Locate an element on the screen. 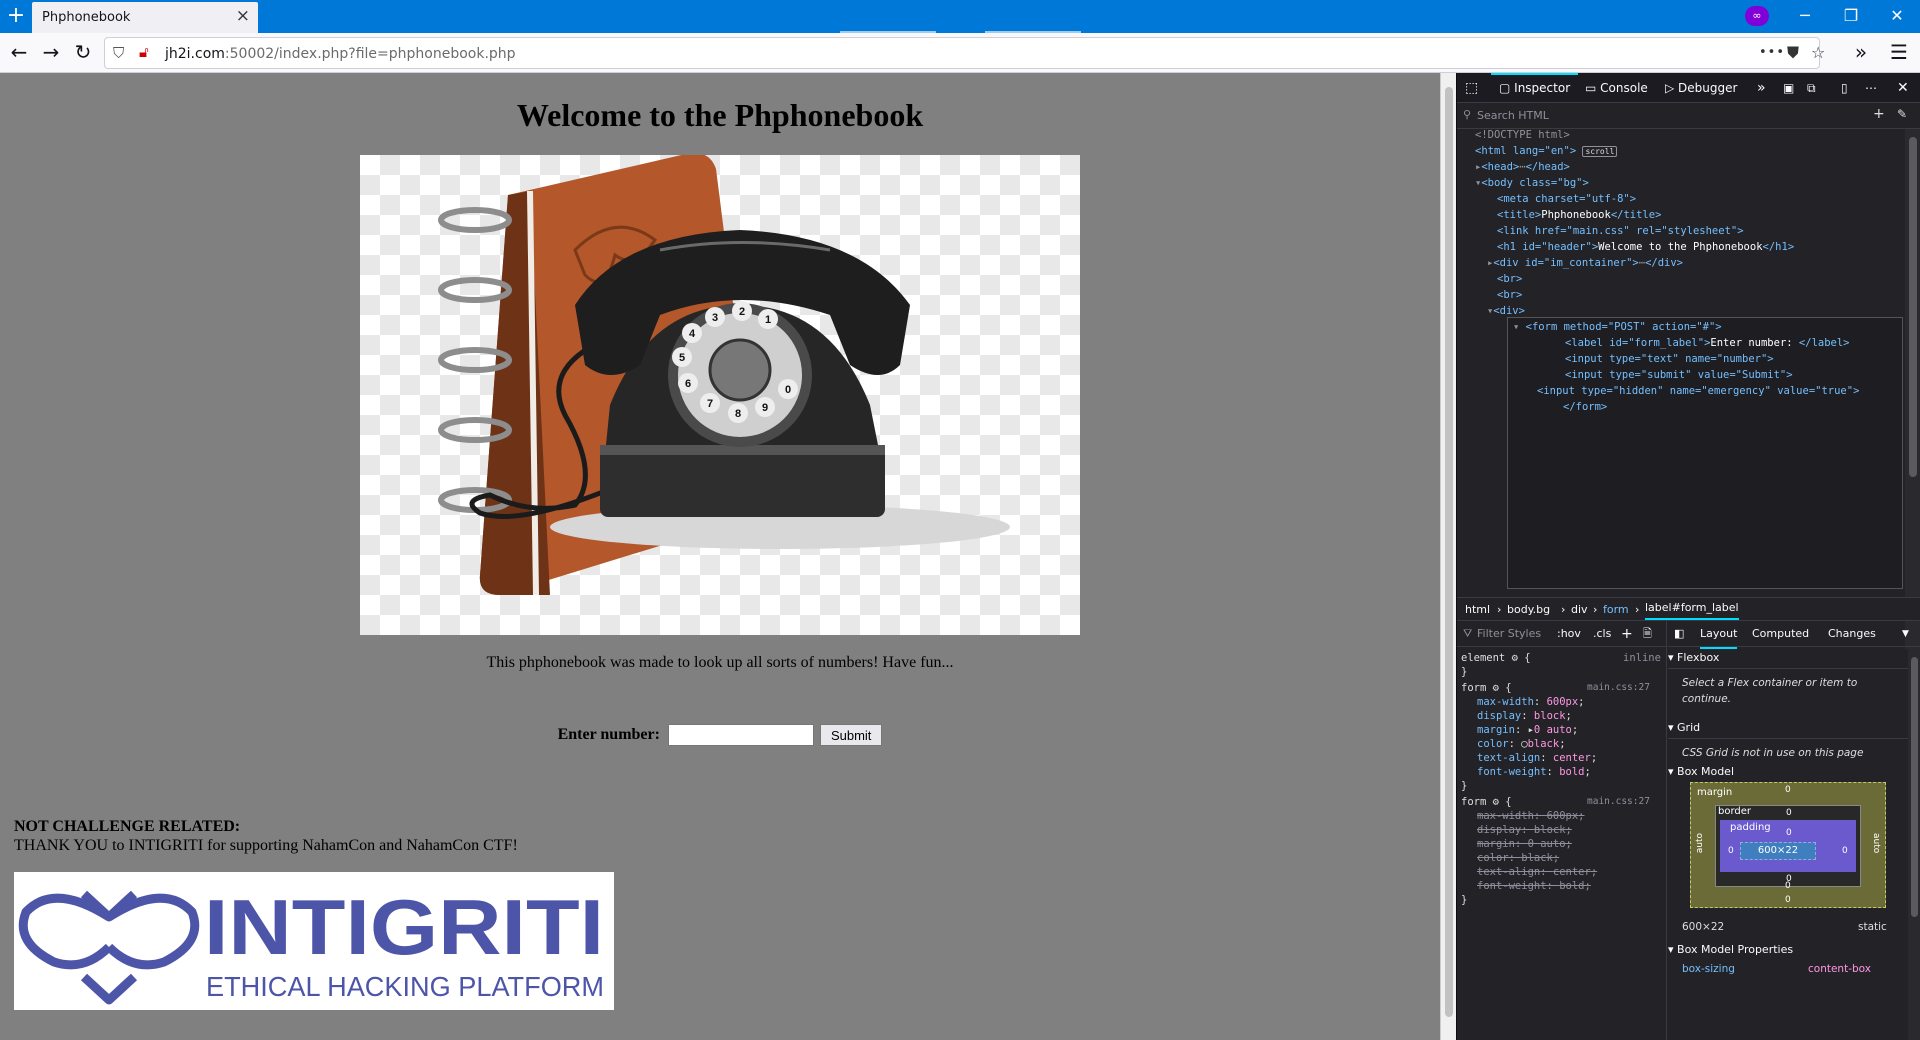  breadcrumb-html: html is located at coordinates (1477, 610).